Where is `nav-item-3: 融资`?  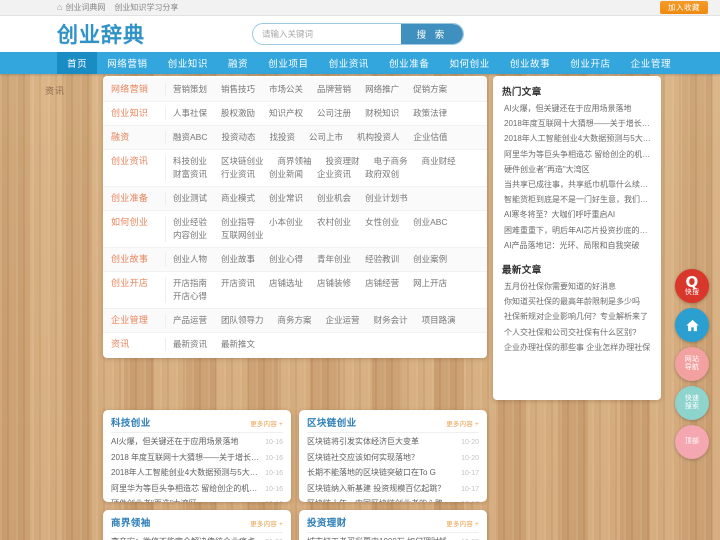 nav-item-3: 融资 is located at coordinates (238, 63).